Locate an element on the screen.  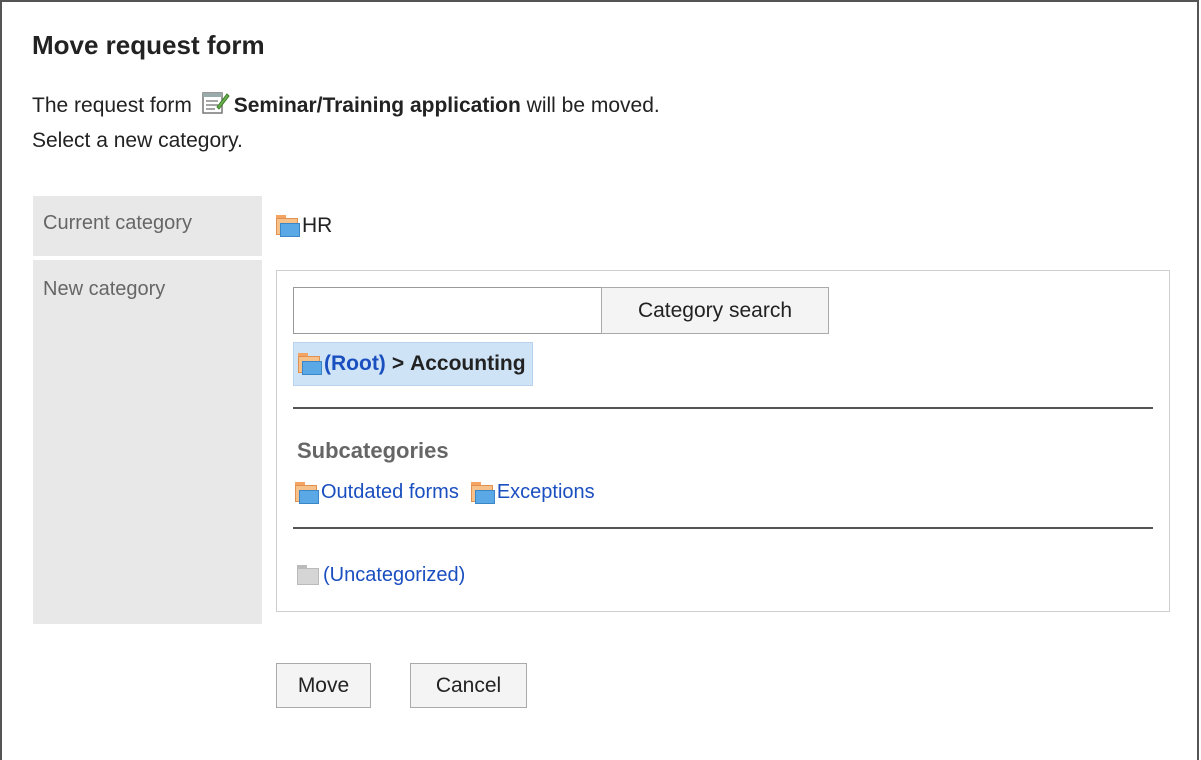
breadcrumb-current: Accounting is located at coordinates (468, 363).